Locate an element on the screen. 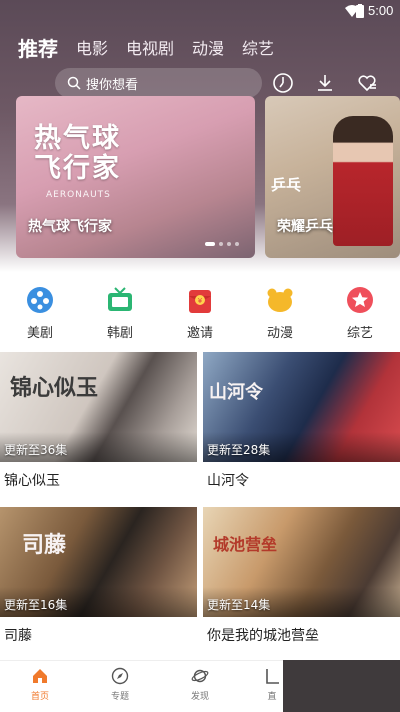 This screenshot has width=400, height=712. tab-variety: 综艺 is located at coordinates (258, 49).